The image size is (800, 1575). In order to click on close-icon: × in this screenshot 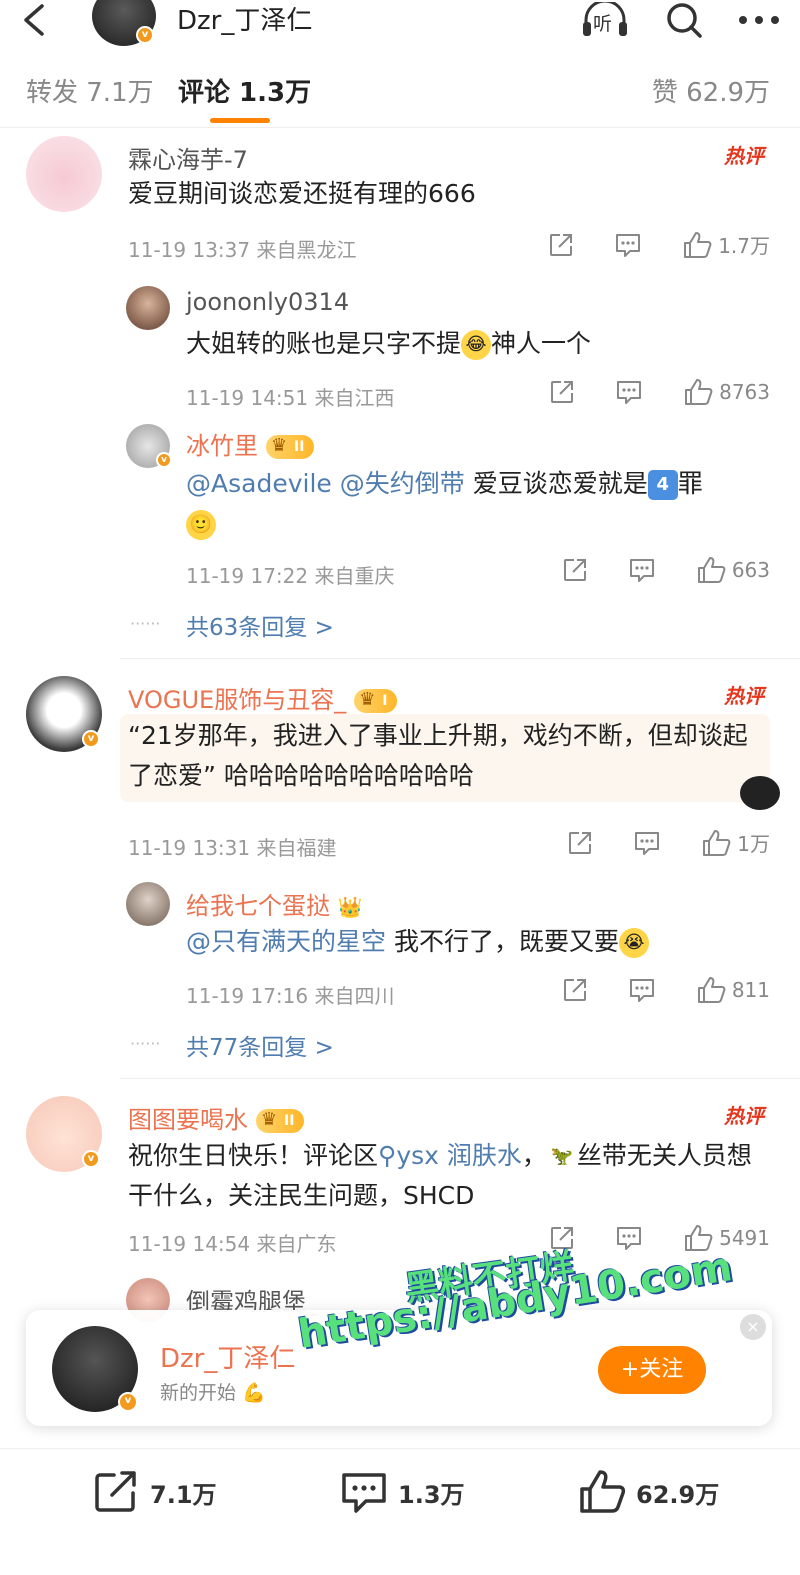, I will do `click(753, 1327)`.